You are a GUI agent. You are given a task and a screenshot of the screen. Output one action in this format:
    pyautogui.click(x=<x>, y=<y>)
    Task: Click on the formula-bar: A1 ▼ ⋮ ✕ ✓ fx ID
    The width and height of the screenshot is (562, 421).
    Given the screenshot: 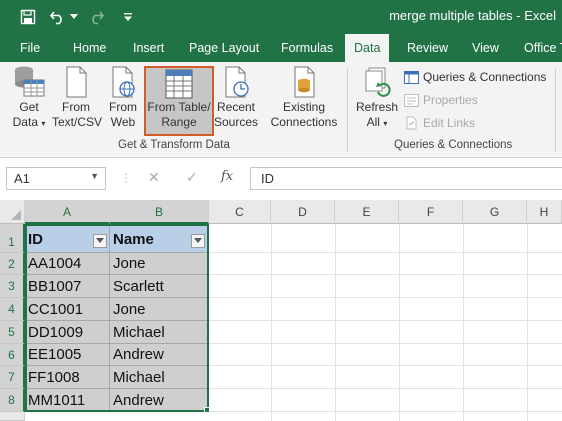 What is the action you would take?
    pyautogui.click(x=281, y=179)
    